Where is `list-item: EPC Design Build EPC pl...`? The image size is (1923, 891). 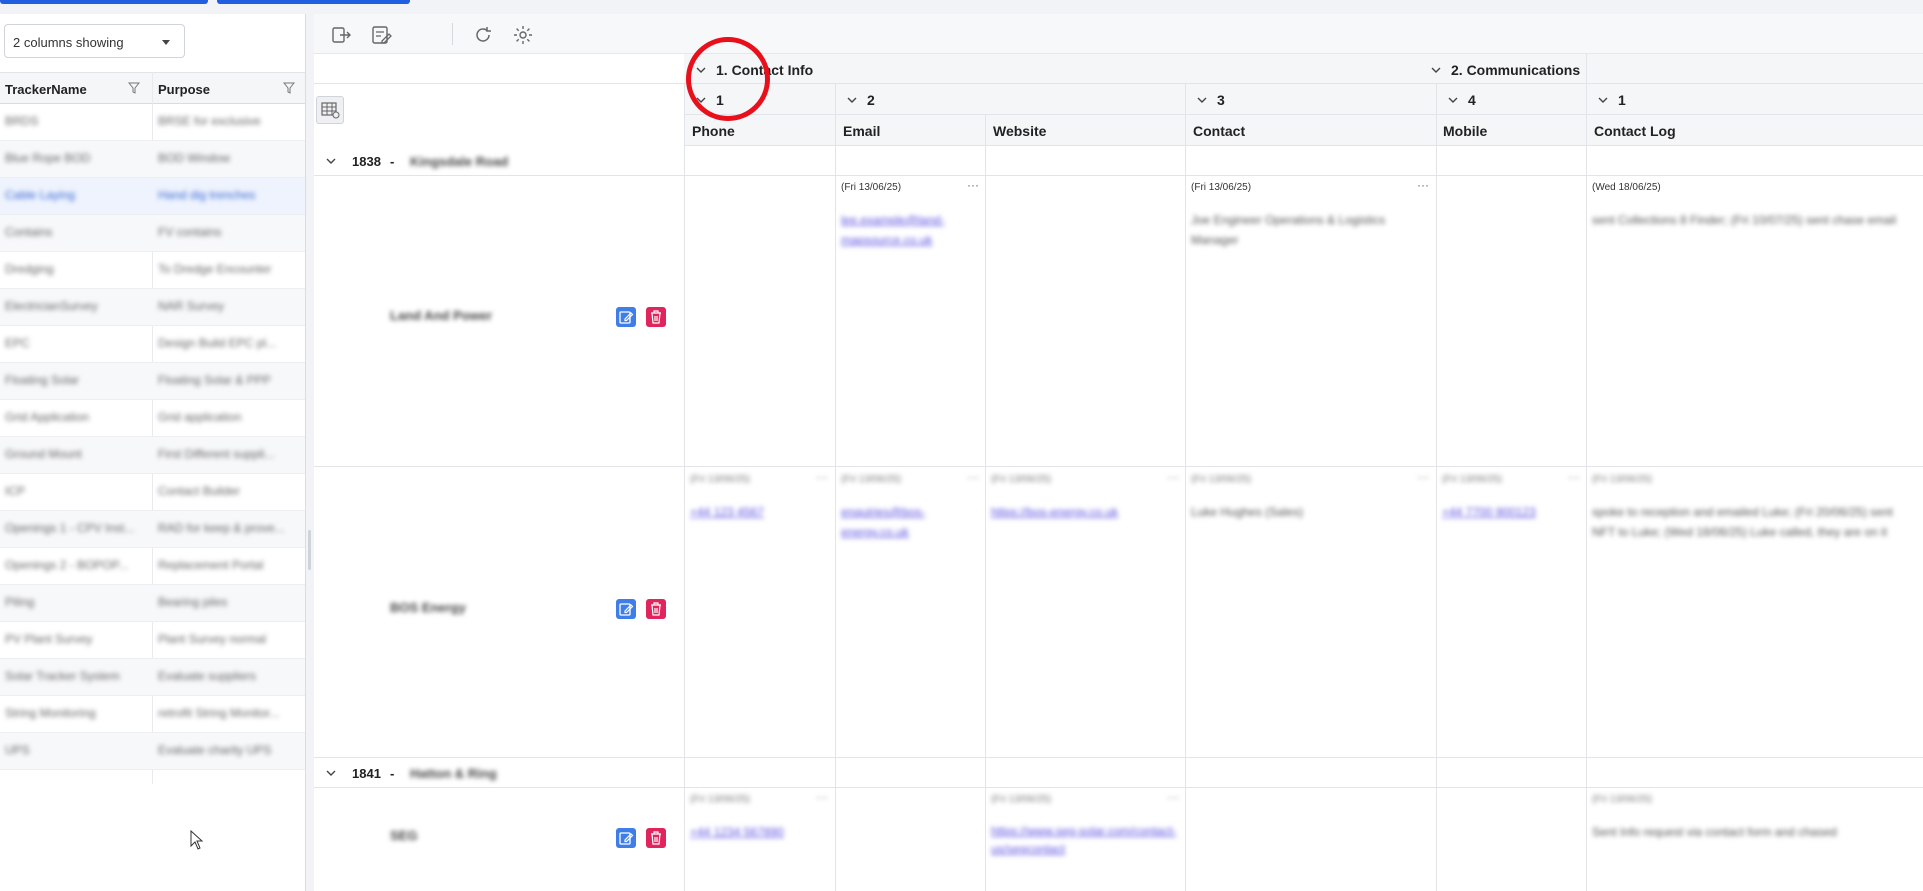 list-item: EPC Design Build EPC pl... is located at coordinates (152, 344).